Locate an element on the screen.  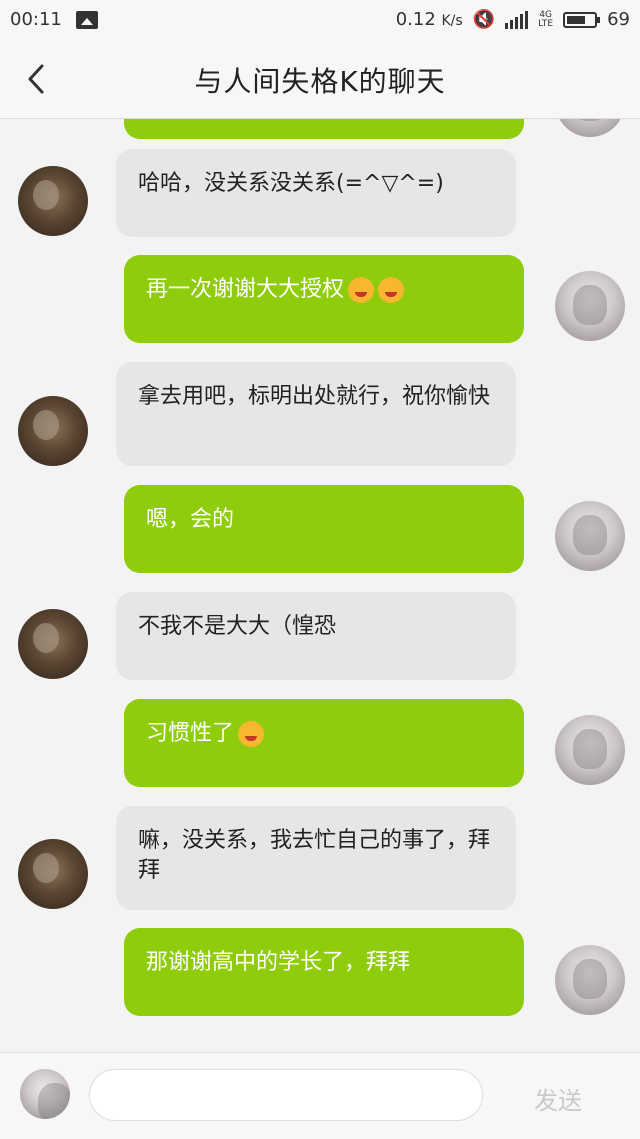
page-title: 与人间失格K的聊天 is located at coordinates (320, 81).